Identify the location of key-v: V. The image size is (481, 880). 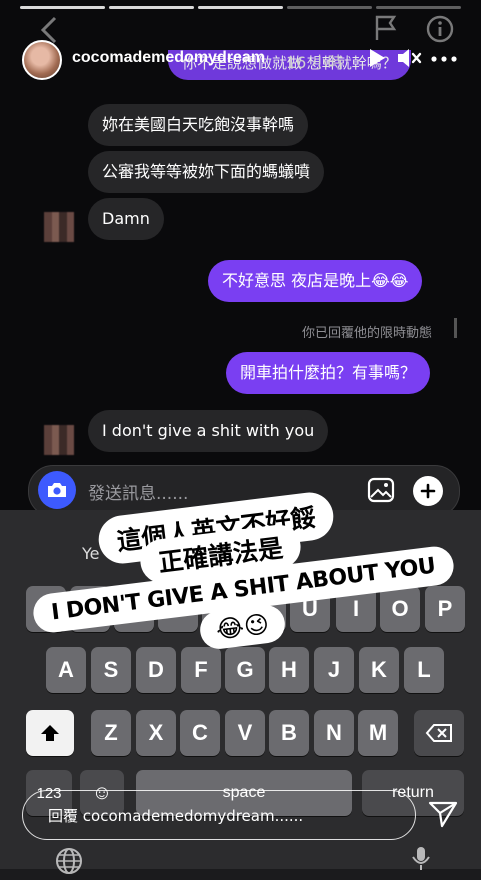
(245, 733).